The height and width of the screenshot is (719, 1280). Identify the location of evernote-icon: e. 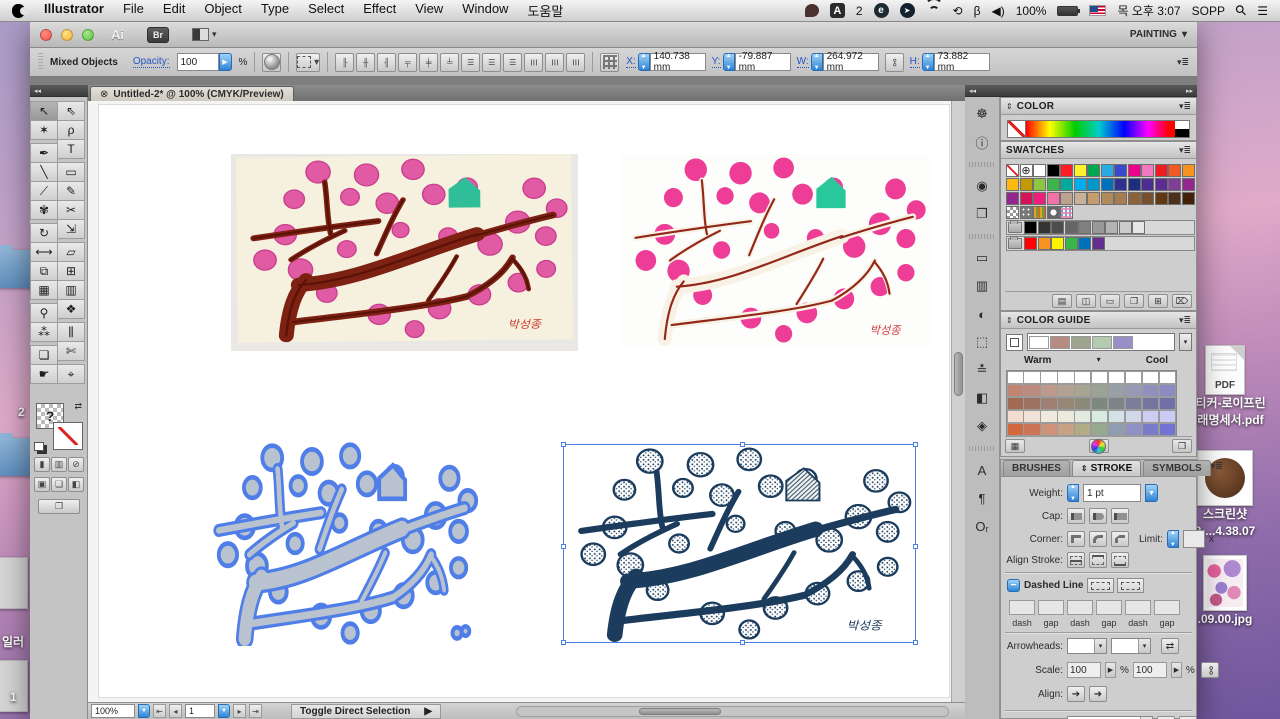
(881, 10).